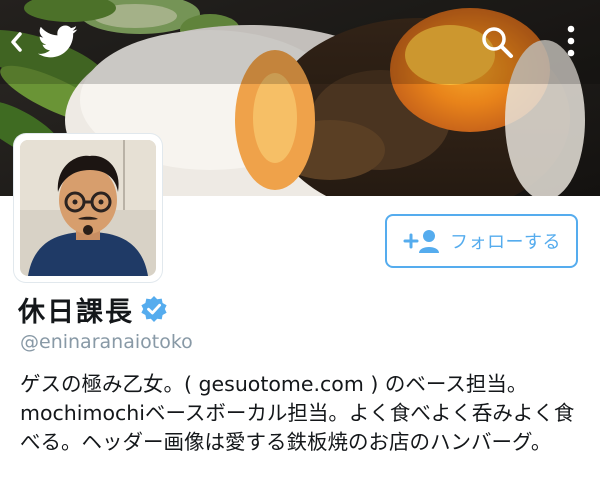 The height and width of the screenshot is (498, 600). I want to click on search-button, so click(497, 42).